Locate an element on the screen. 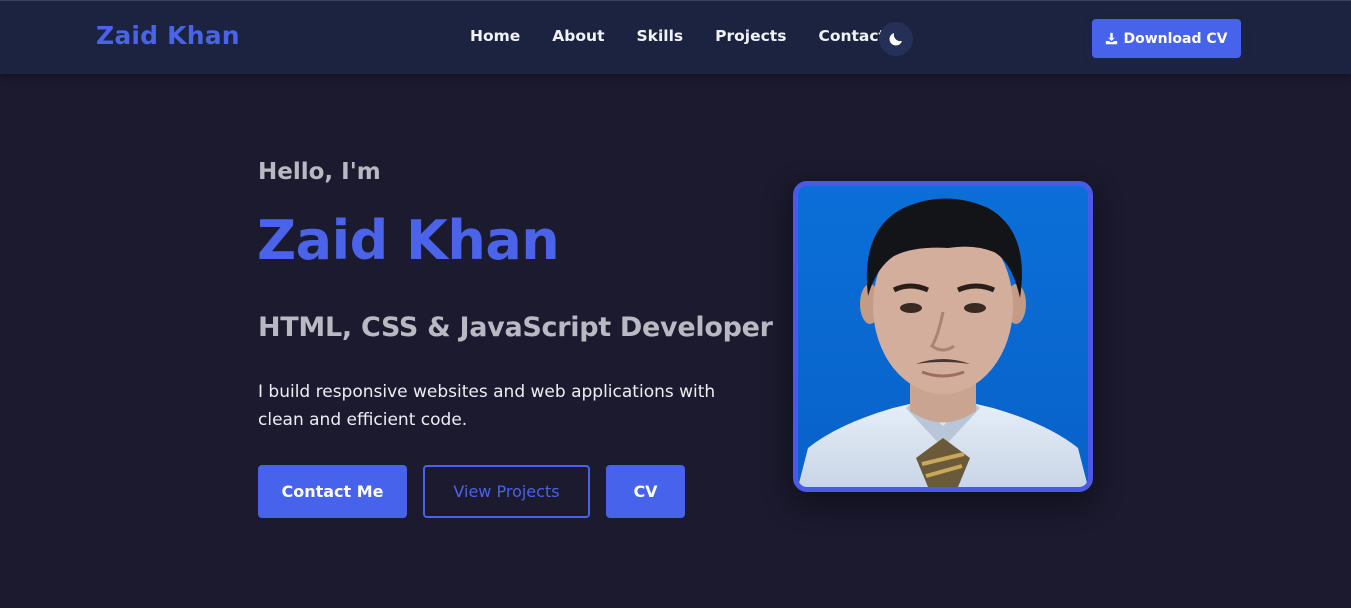  moon-icon is located at coordinates (895, 39).